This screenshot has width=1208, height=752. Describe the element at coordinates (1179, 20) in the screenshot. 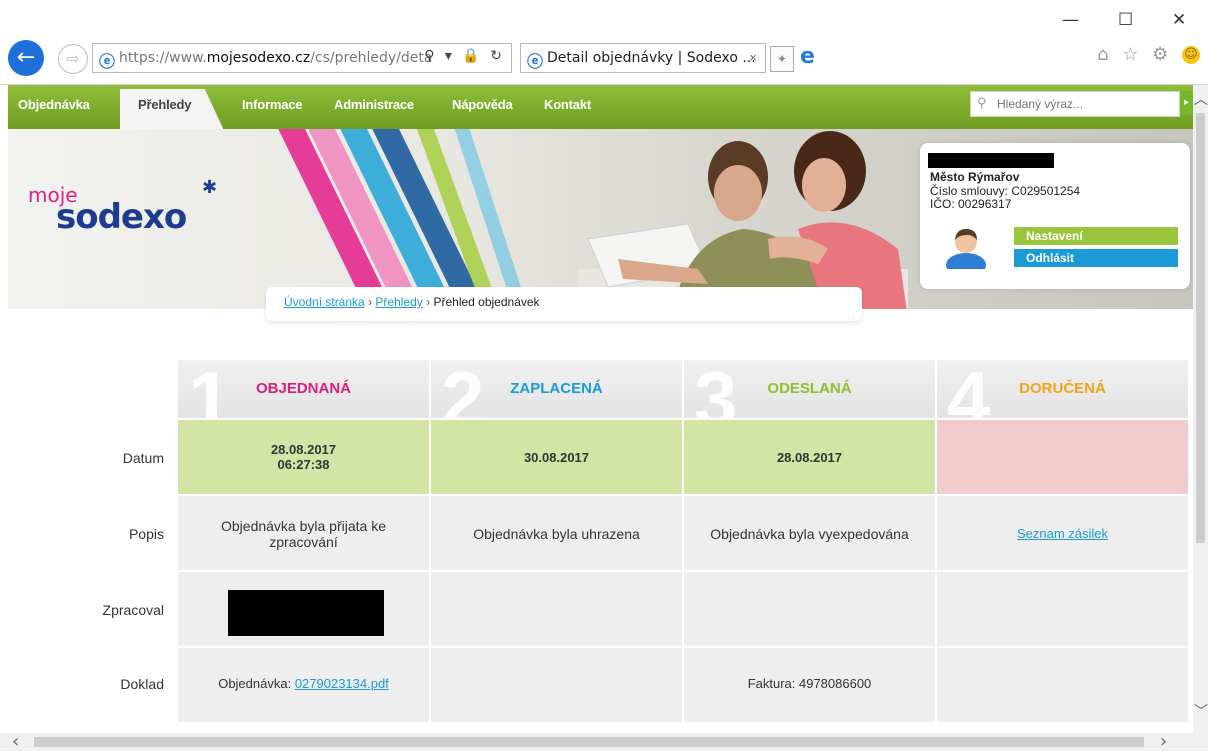

I see `close-window-button: ✕` at that location.